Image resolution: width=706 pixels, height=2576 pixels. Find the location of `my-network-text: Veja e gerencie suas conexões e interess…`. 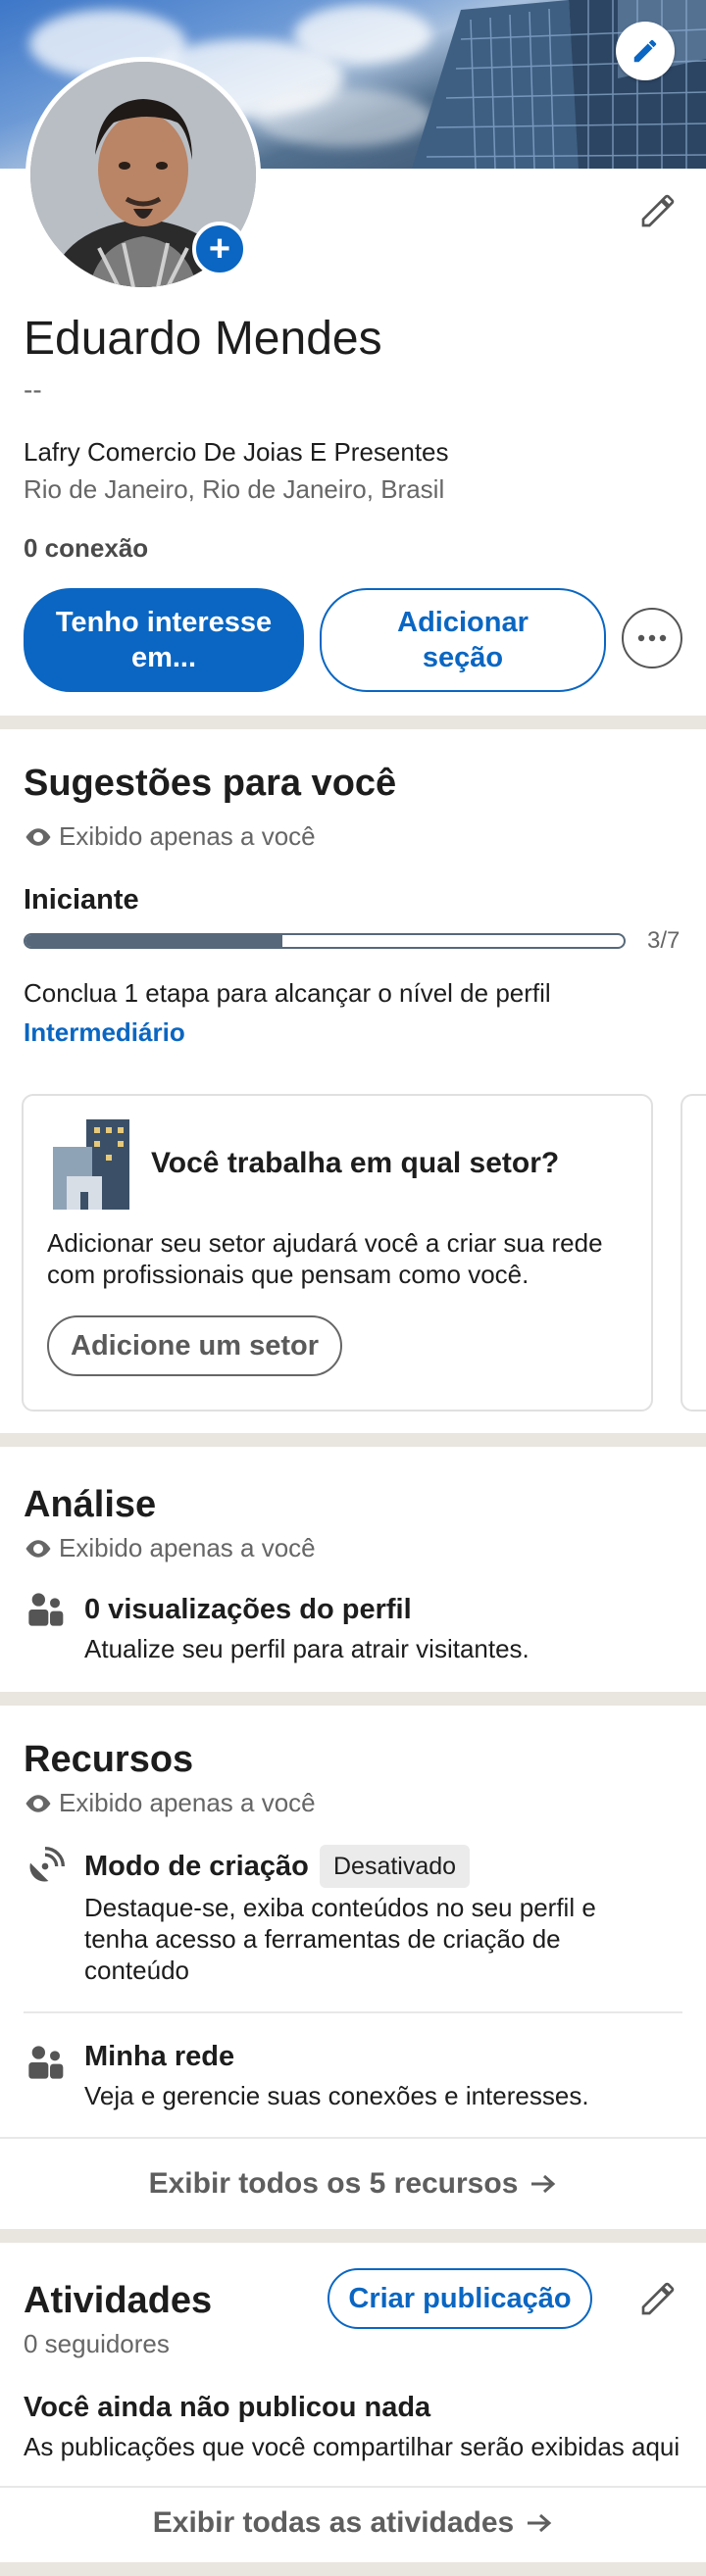

my-network-text: Veja e gerencie suas conexões e interess… is located at coordinates (336, 2095).